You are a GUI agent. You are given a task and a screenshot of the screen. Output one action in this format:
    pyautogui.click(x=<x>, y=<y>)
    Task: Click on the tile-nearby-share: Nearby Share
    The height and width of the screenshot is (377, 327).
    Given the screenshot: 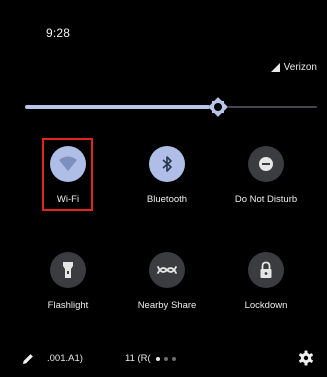 What is the action you would take?
    pyautogui.click(x=167, y=286)
    